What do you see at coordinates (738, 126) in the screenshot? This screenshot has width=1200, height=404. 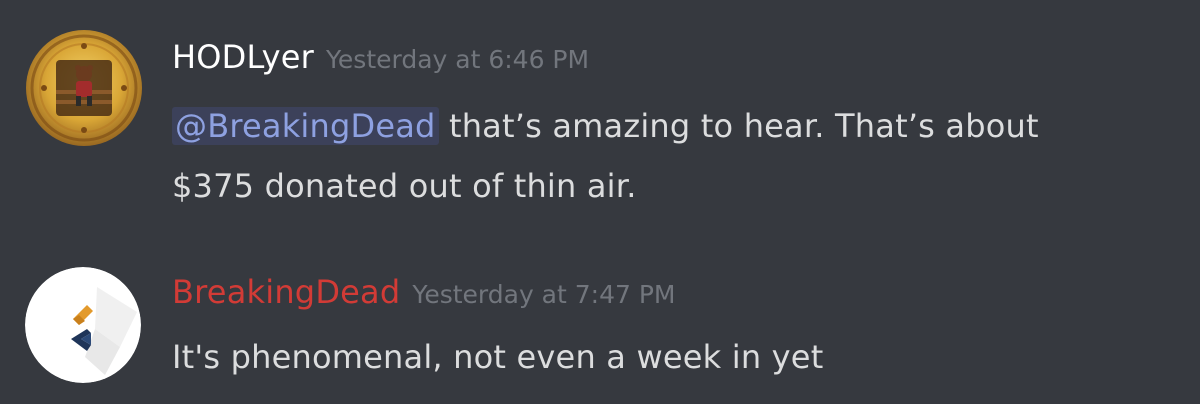 I see `message-text-line-1: that’s amazing to hear. That’s about` at bounding box center [738, 126].